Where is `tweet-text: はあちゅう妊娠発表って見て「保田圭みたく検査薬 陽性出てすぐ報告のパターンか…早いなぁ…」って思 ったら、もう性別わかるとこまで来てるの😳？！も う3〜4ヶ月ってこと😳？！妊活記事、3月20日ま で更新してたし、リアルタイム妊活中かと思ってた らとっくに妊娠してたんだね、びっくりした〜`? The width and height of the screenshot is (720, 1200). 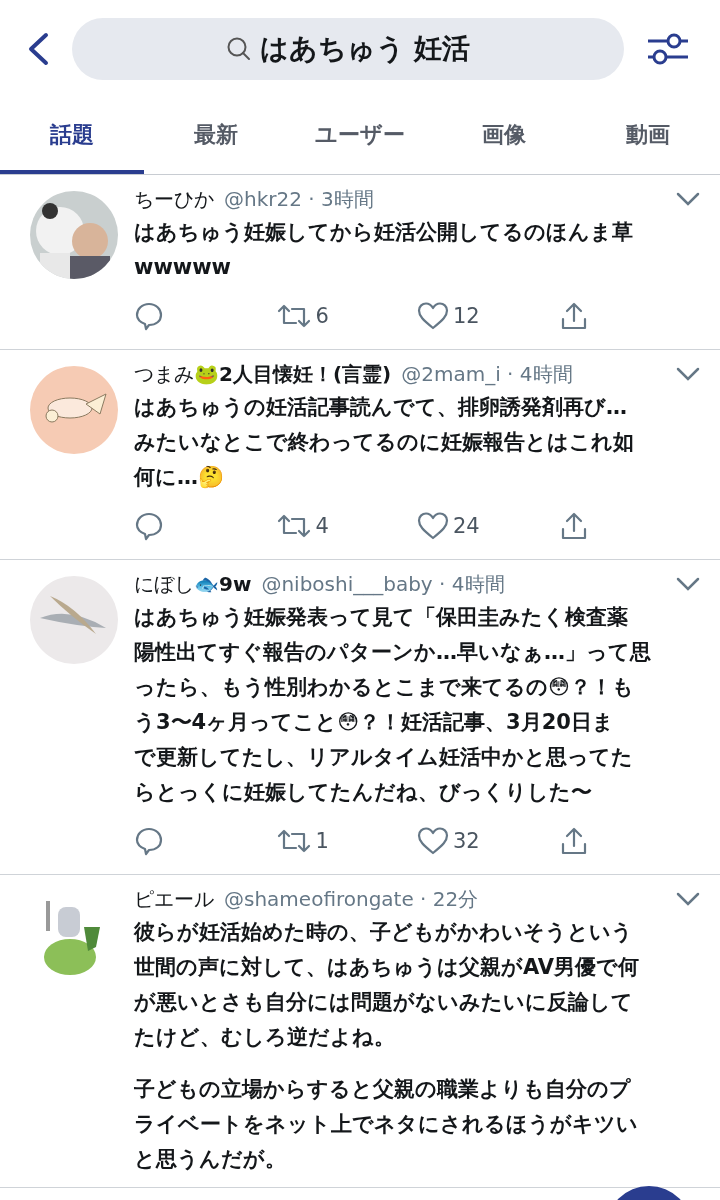
tweet-text: はあちゅう妊娠発表って見て「保田圭みたく検査薬 陽性出てすぐ報告のパターンか…早いなぁ…」って思 ったら、もう性別わかるとこまで来てるの😳？！も う3〜4ヶ月ってこと😳？！妊活記事、3月20日ま で更新してたし、リアルタイム妊活中かと思ってた らとっくに妊娠してたんだね、びっくりした〜 is located at coordinates (392, 705).